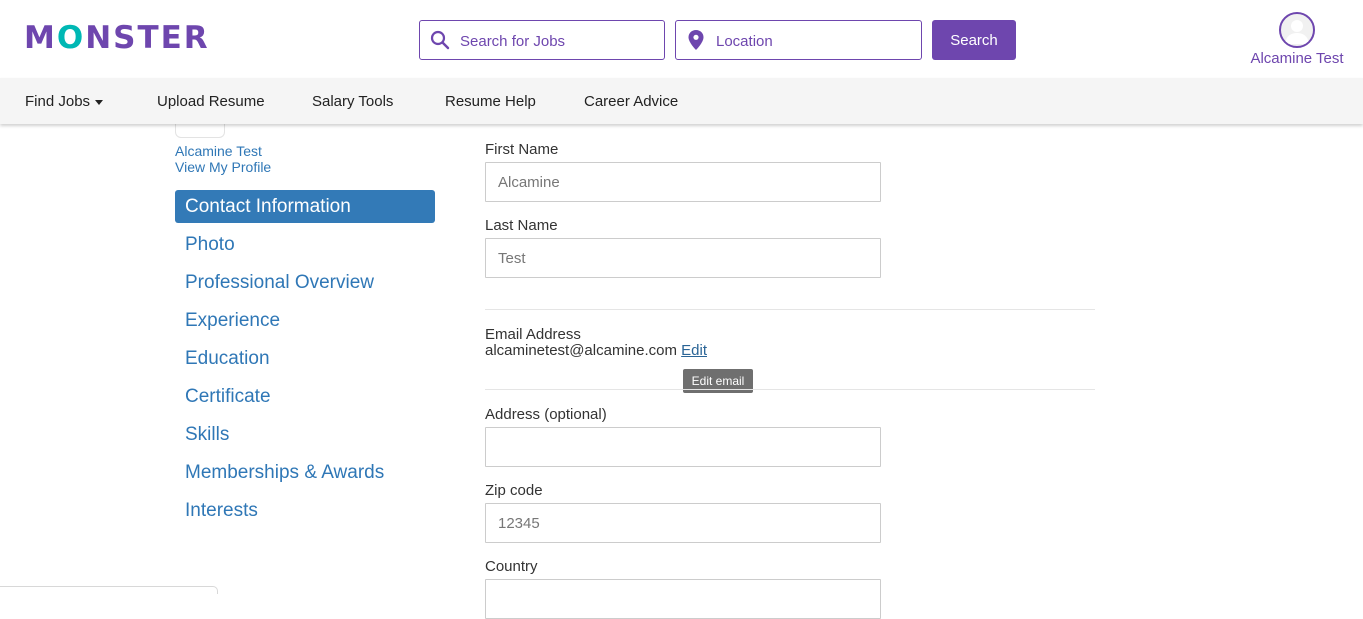 The image size is (1363, 619). Describe the element at coordinates (305, 396) in the screenshot. I see `menu-certificate: Certificate` at that location.